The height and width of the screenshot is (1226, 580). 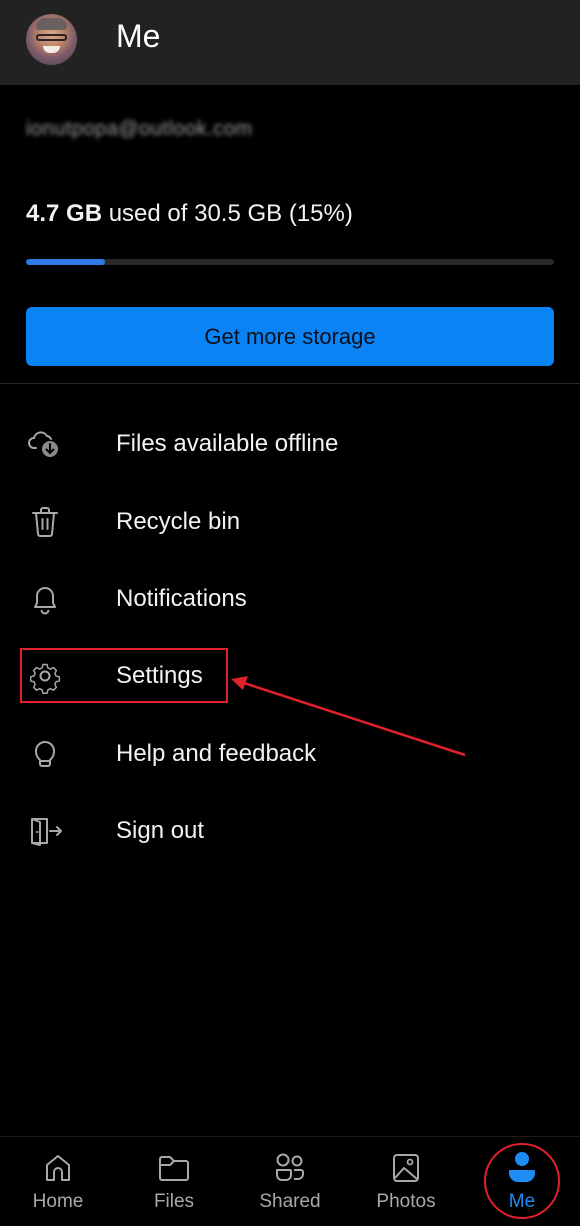 What do you see at coordinates (124, 675) in the screenshot?
I see `annotation-highlight-box` at bounding box center [124, 675].